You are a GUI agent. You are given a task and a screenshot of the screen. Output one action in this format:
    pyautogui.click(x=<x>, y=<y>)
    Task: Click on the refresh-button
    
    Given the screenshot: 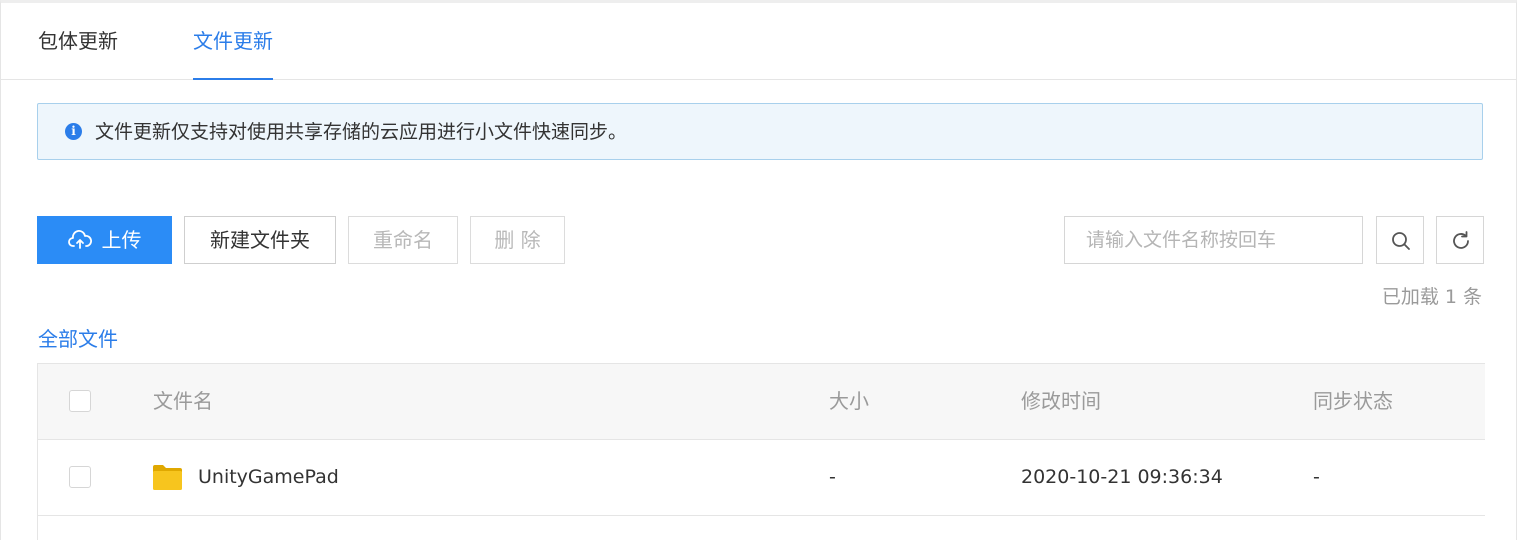 What is the action you would take?
    pyautogui.click(x=1460, y=240)
    